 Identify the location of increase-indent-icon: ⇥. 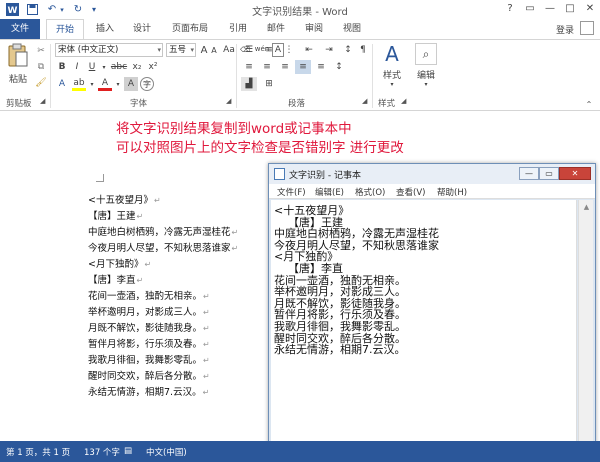
(329, 50).